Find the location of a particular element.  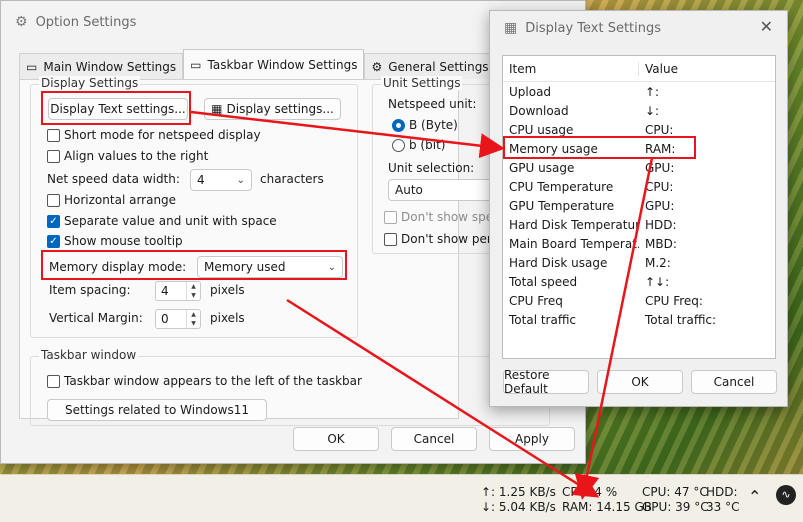

list-item: Download ↓: is located at coordinates (639, 110).